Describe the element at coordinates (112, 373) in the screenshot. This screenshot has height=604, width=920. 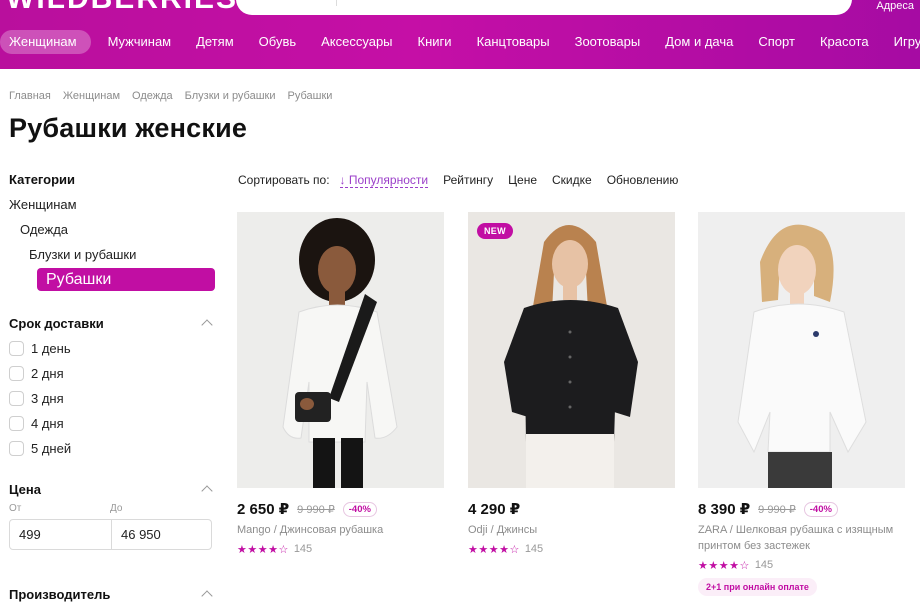
I see `delivery-option: 2 дня` at that location.